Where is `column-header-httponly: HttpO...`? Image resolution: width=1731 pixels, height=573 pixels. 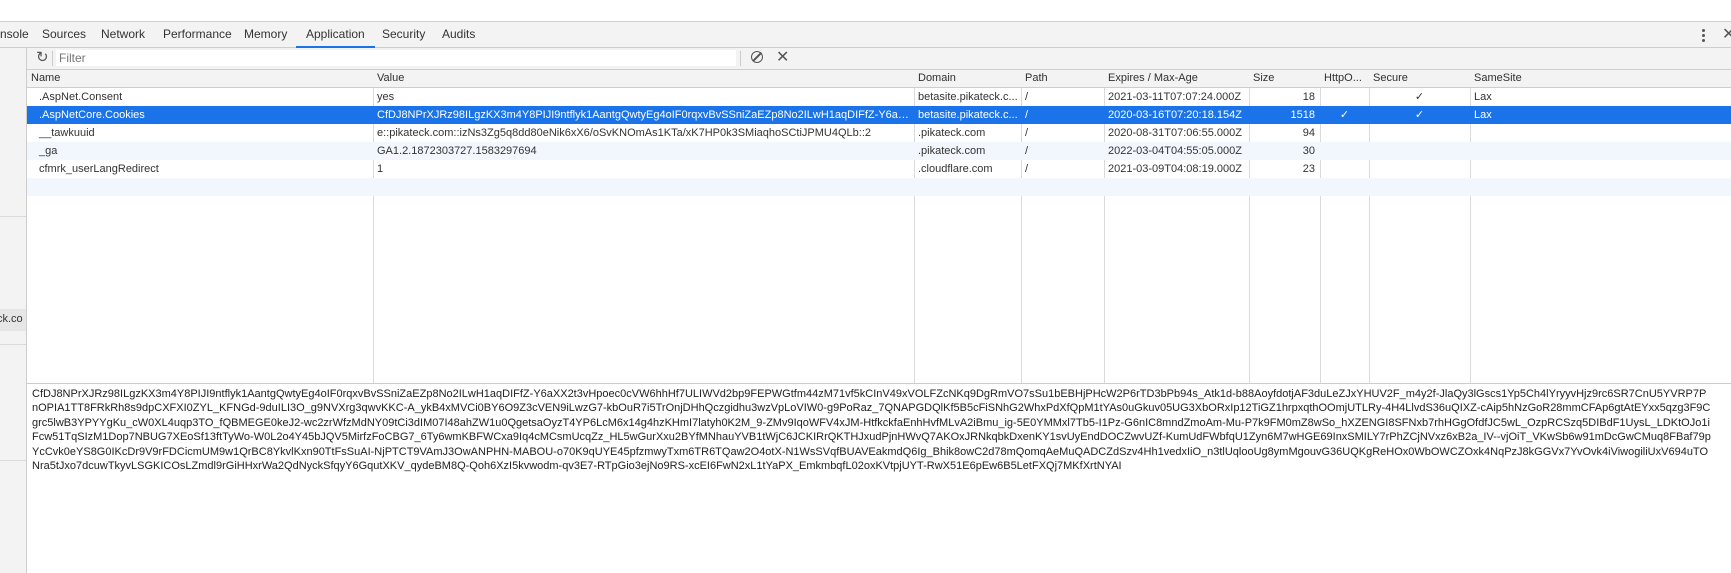
column-header-httponly: HttpO... is located at coordinates (1344, 78).